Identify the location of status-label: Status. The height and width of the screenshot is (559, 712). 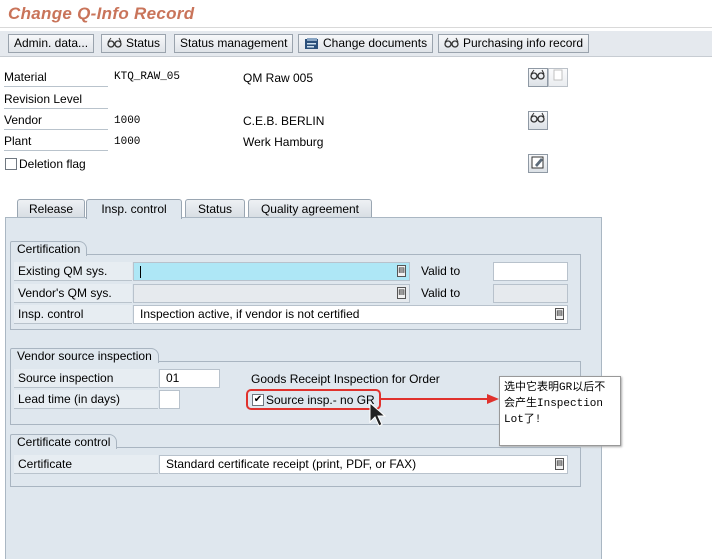
(143, 43).